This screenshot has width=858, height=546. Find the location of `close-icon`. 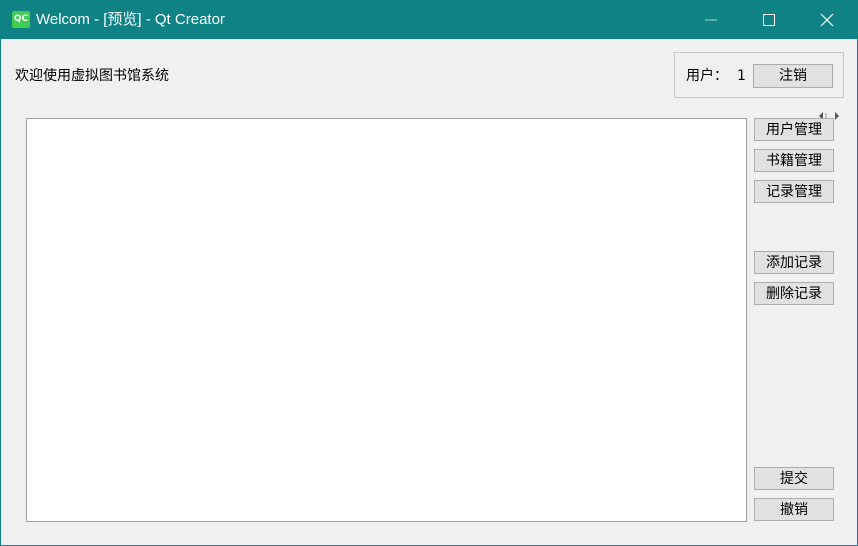

close-icon is located at coordinates (827, 20).